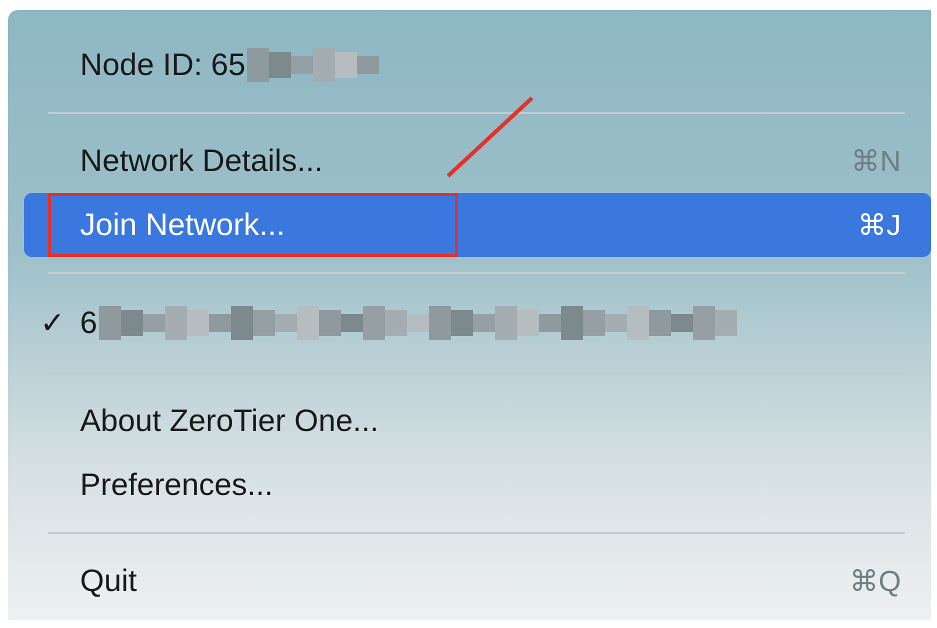 This screenshot has width=937, height=628. Describe the element at coordinates (875, 581) in the screenshot. I see `shortcut-label: ⌘Q` at that location.